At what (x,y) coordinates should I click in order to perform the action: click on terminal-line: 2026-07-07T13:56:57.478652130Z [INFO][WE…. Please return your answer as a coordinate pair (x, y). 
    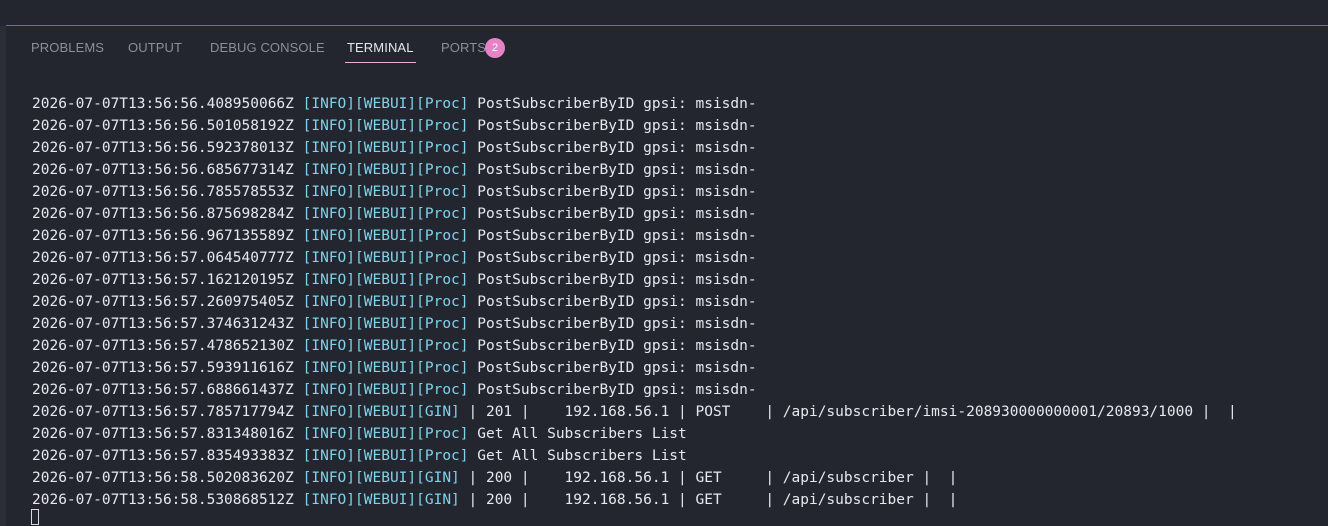
    Looking at the image, I should click on (677, 346).